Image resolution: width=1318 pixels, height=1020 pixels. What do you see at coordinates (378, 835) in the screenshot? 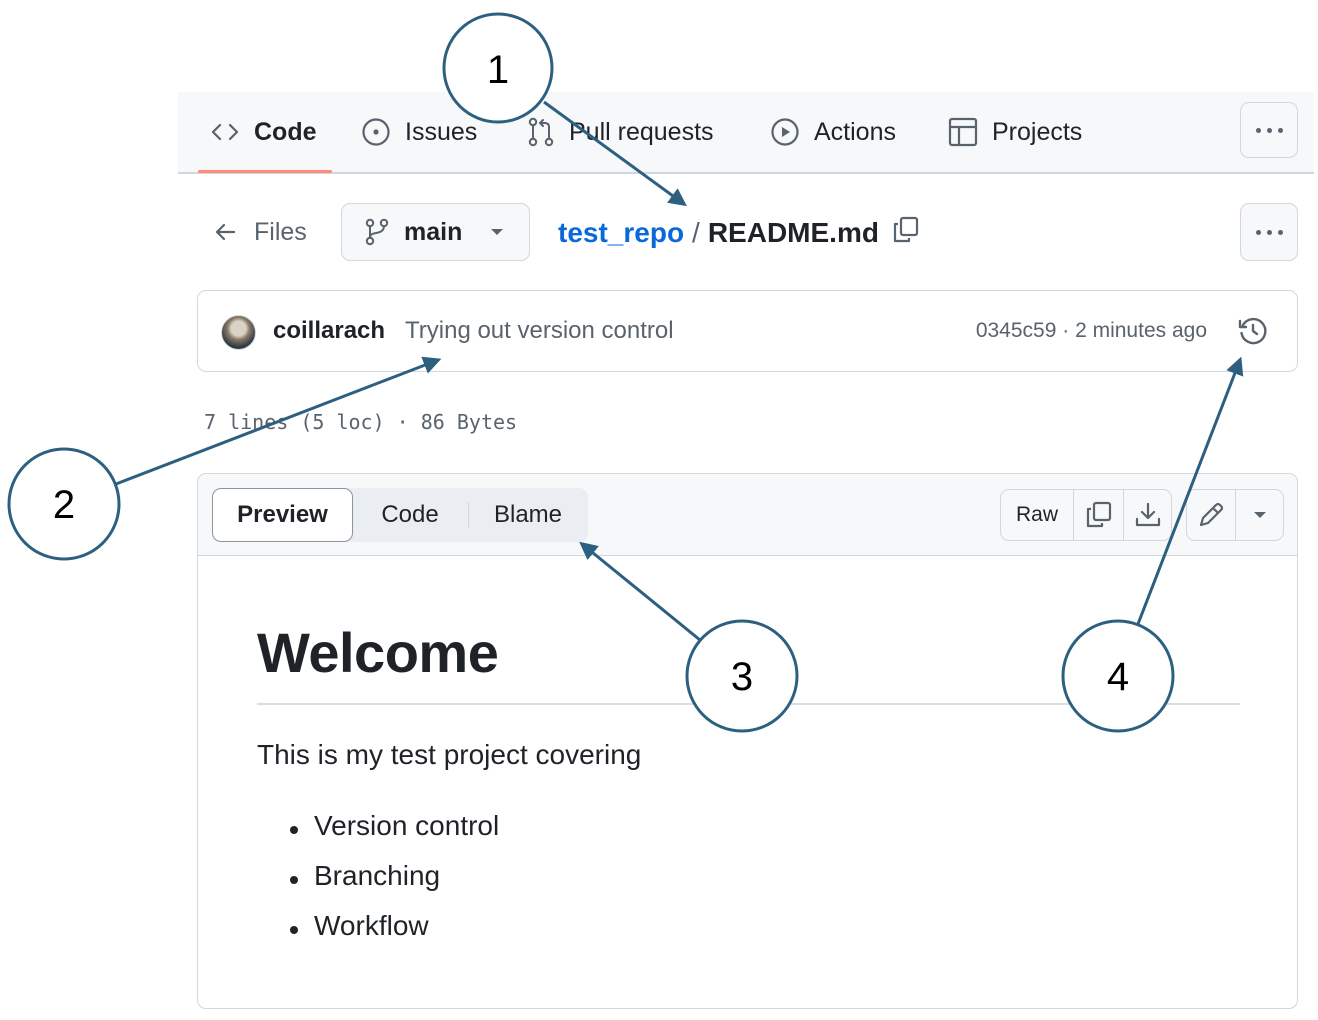
I see `list-item: Version control` at bounding box center [378, 835].